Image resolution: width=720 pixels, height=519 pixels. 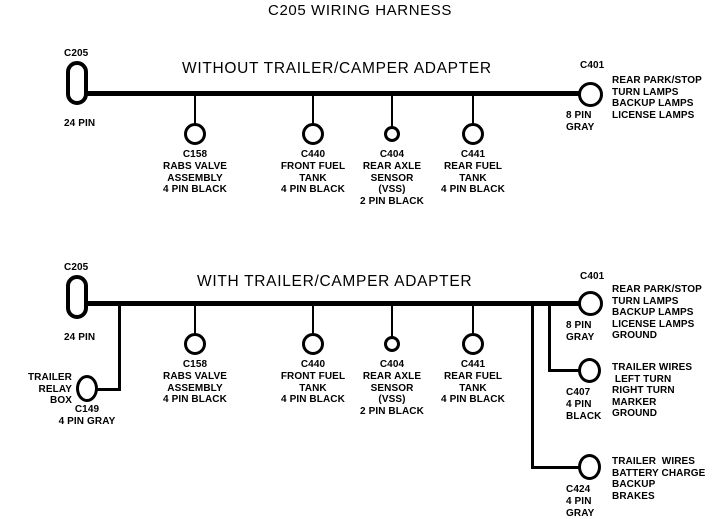 What do you see at coordinates (590, 94) in the screenshot?
I see `connector-c401-top` at bounding box center [590, 94].